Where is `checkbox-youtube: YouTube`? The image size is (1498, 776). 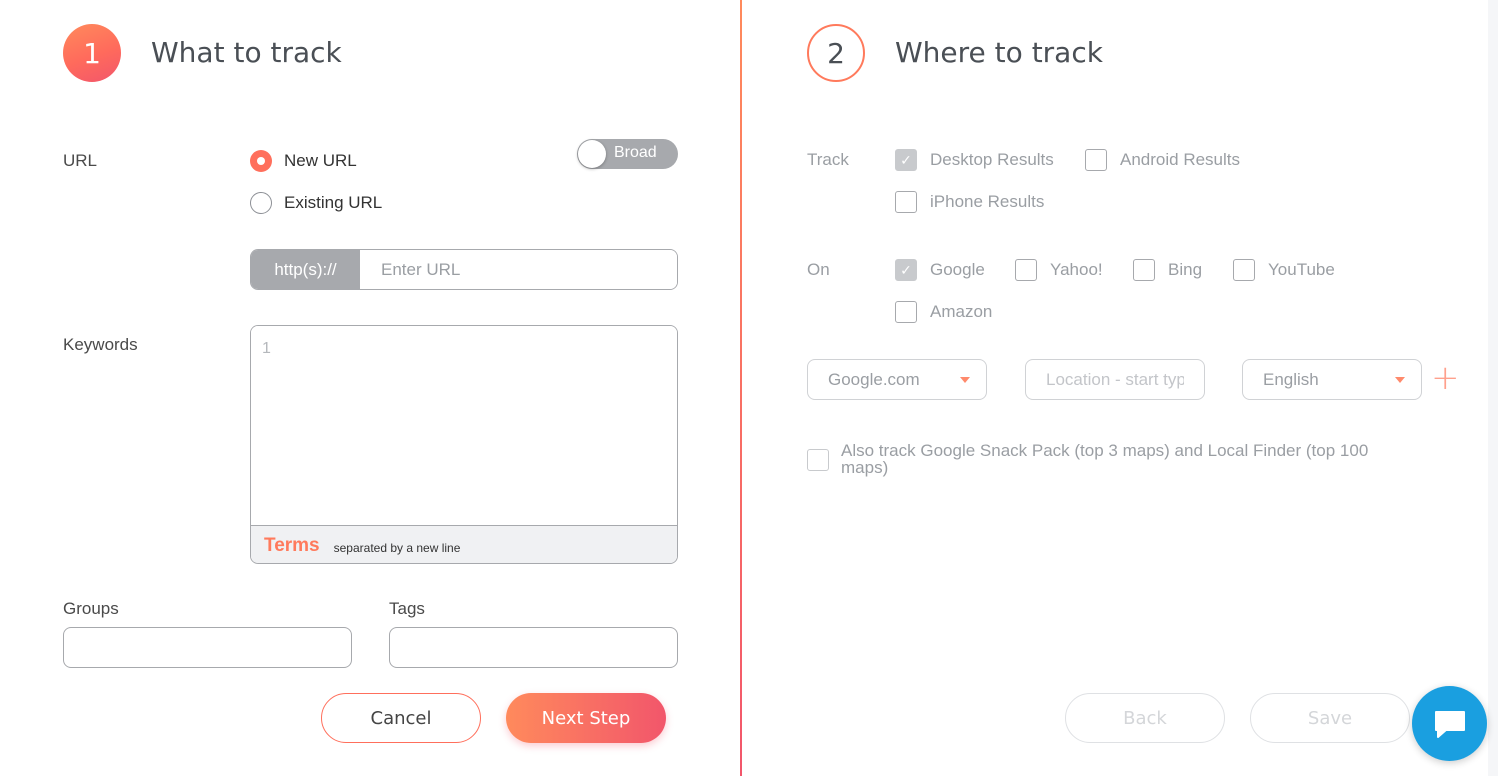 checkbox-youtube: YouTube is located at coordinates (1284, 270).